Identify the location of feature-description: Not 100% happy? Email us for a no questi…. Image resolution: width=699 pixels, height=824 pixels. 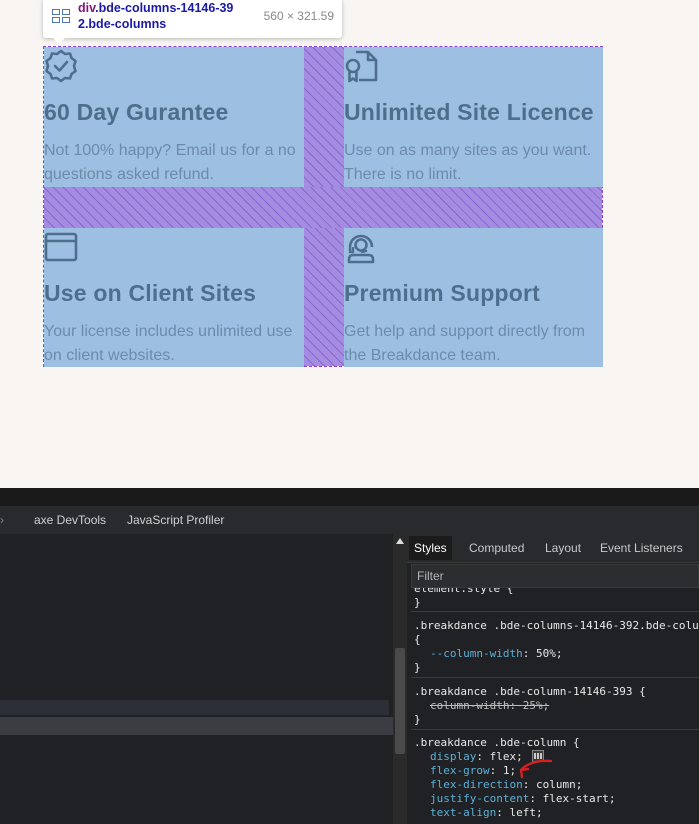
(170, 162).